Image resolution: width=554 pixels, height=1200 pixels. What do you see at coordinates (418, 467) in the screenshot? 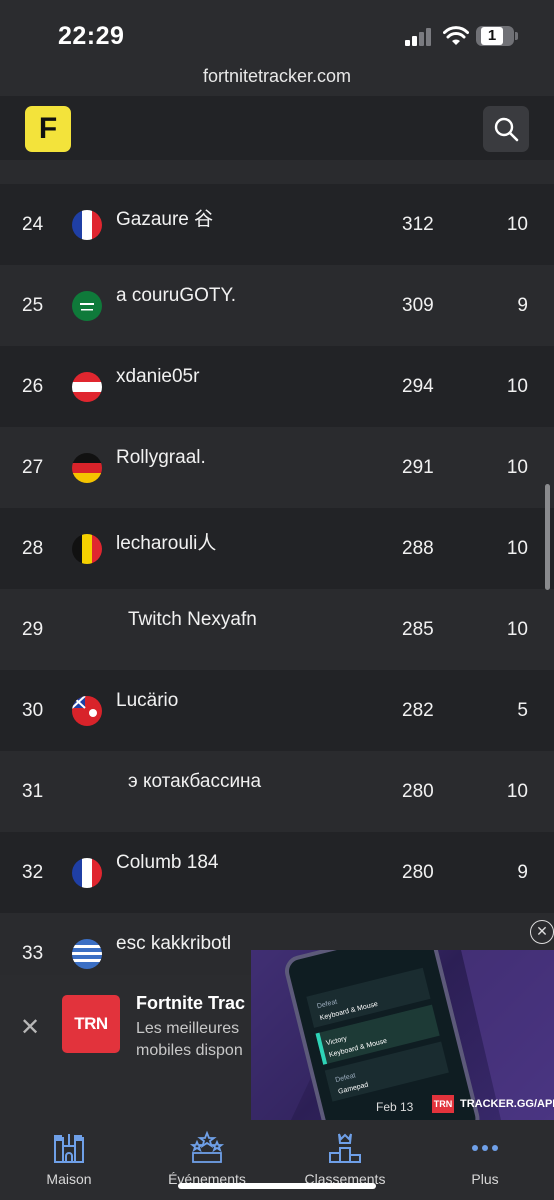
I see `row-score: 291` at bounding box center [418, 467].